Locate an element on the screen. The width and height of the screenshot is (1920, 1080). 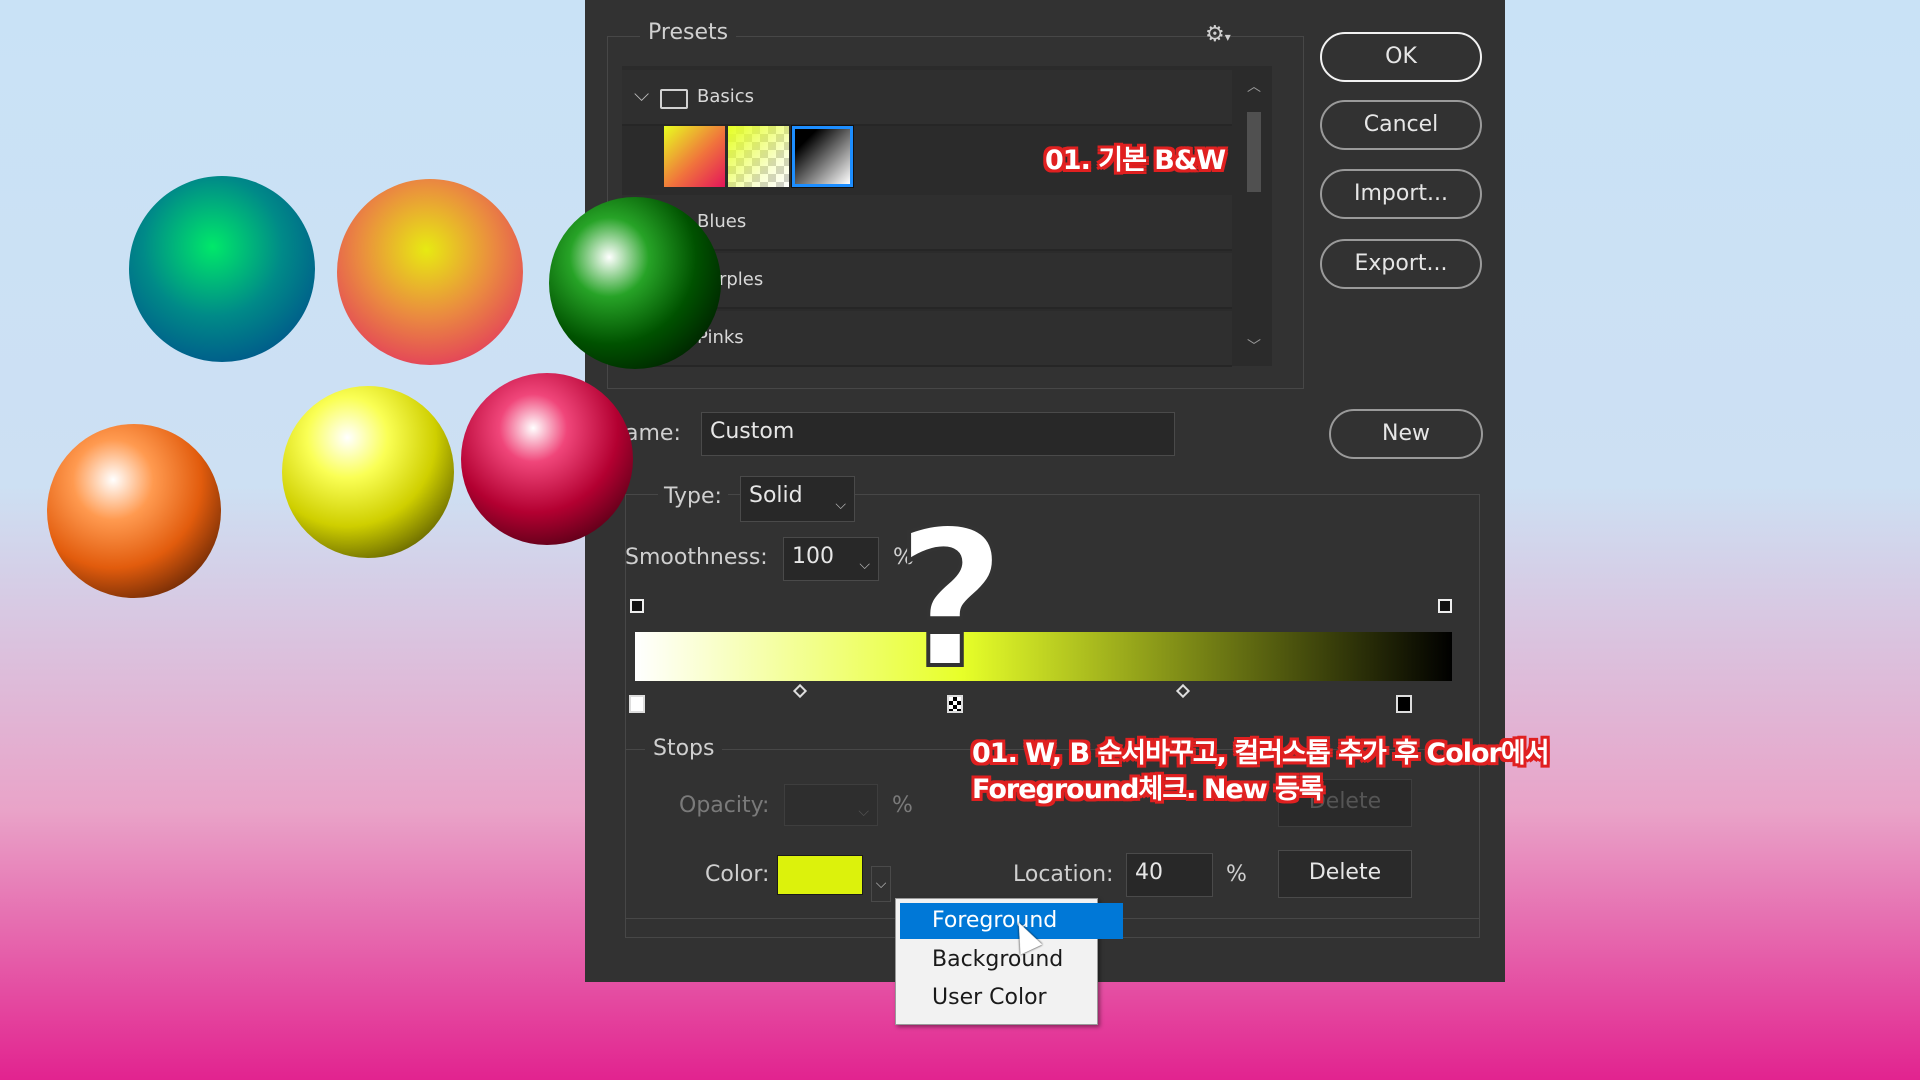
type-select-value: Solid is located at coordinates (776, 495).